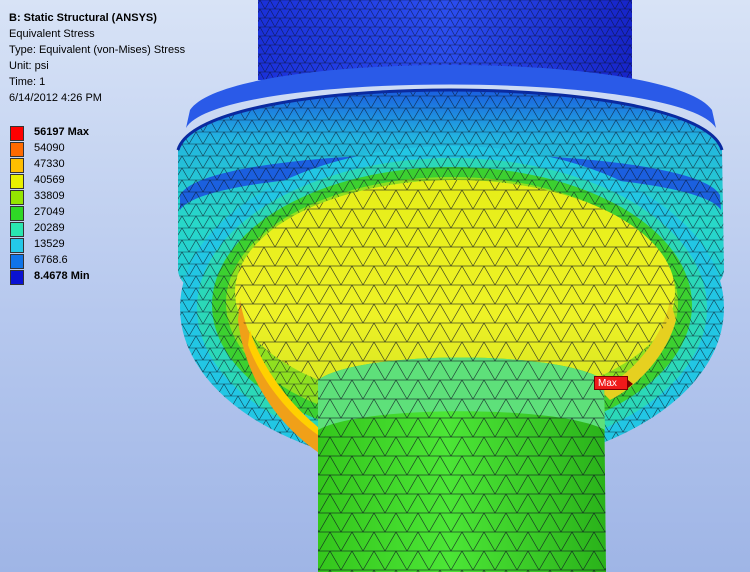 The image size is (750, 572). Describe the element at coordinates (630, 384) in the screenshot. I see `max-probe-pointer` at that location.